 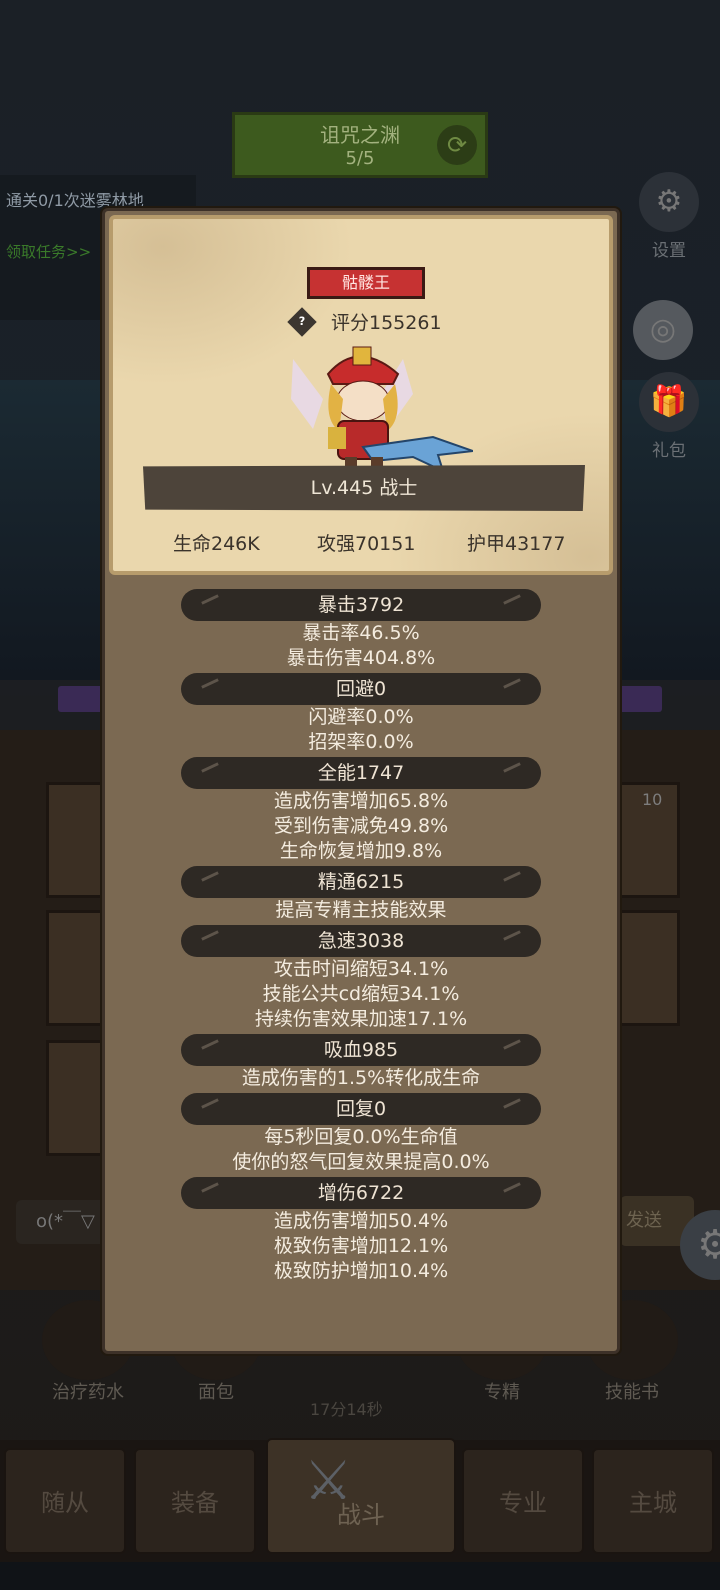 What do you see at coordinates (361, 717) in the screenshot?
I see `attribute-detail: 闪避率0.0%` at bounding box center [361, 717].